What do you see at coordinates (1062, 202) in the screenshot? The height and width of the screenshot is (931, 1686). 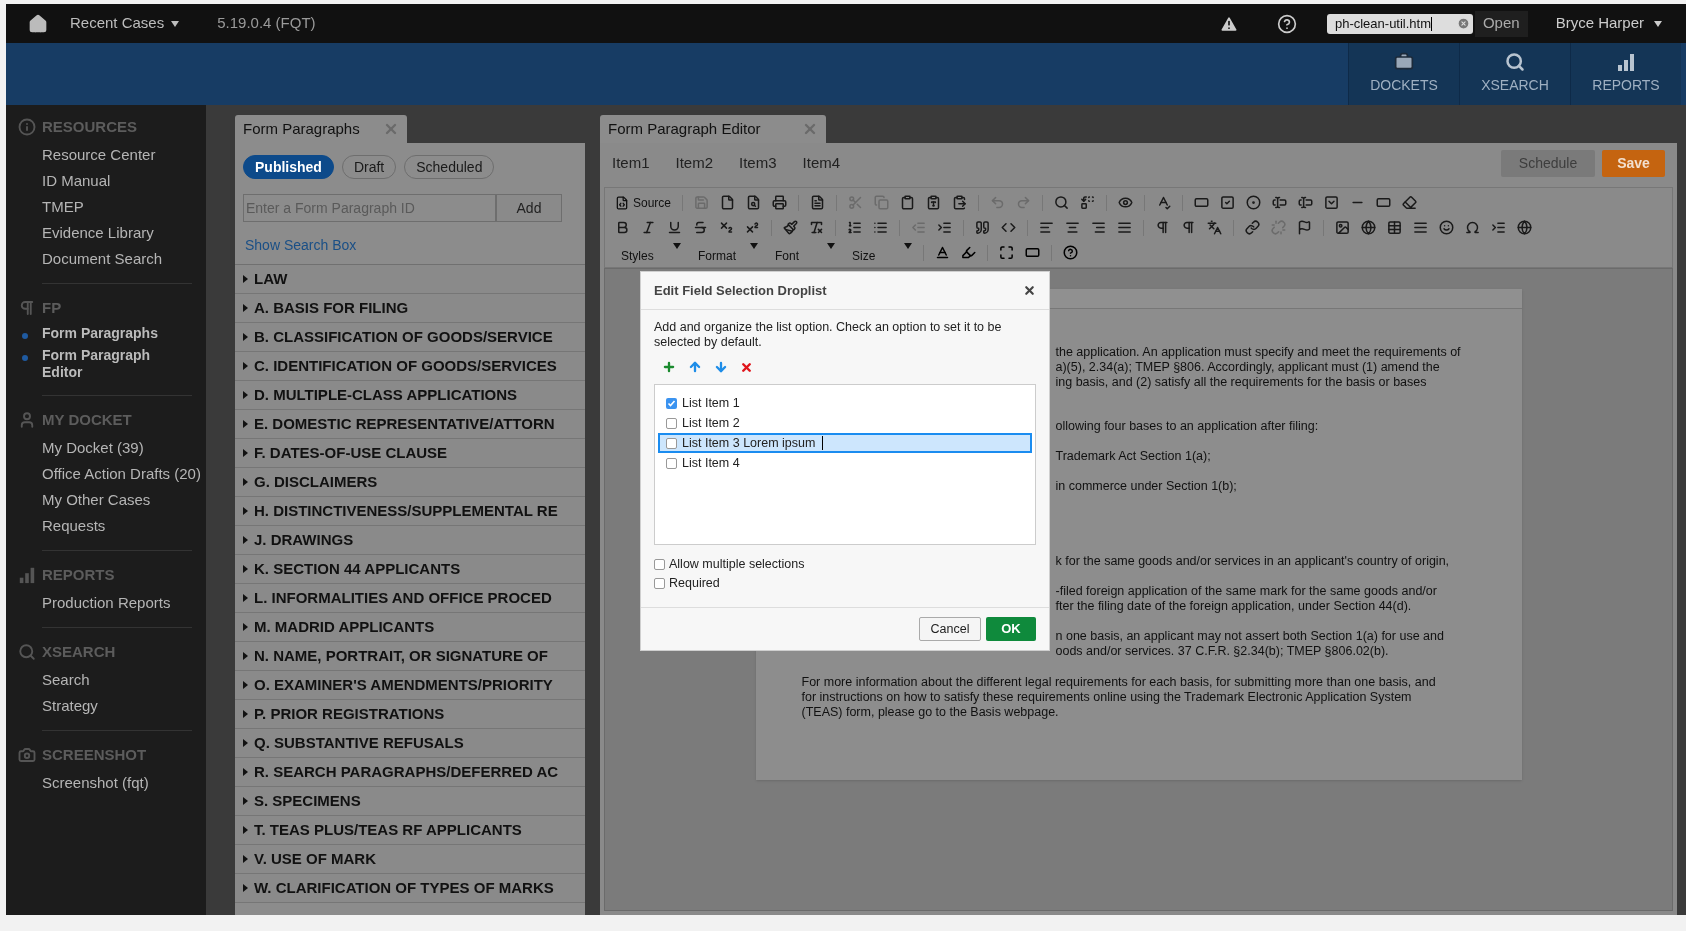 I see `search-icon` at bounding box center [1062, 202].